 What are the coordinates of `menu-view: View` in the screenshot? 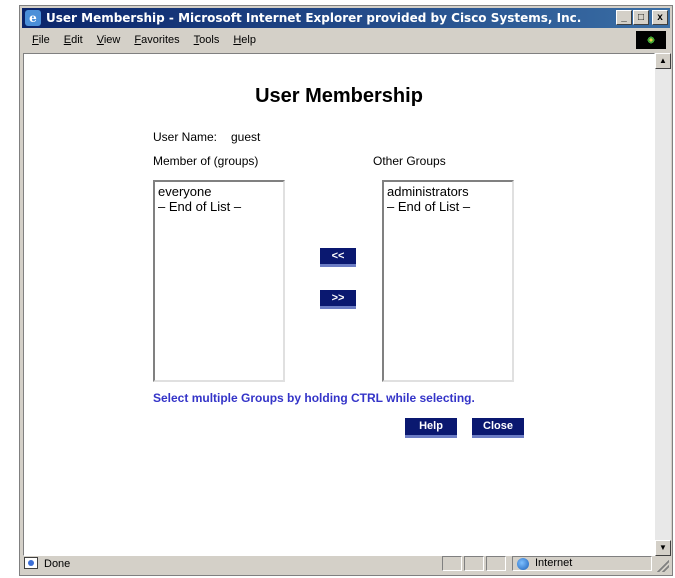 It's located at (109, 40).